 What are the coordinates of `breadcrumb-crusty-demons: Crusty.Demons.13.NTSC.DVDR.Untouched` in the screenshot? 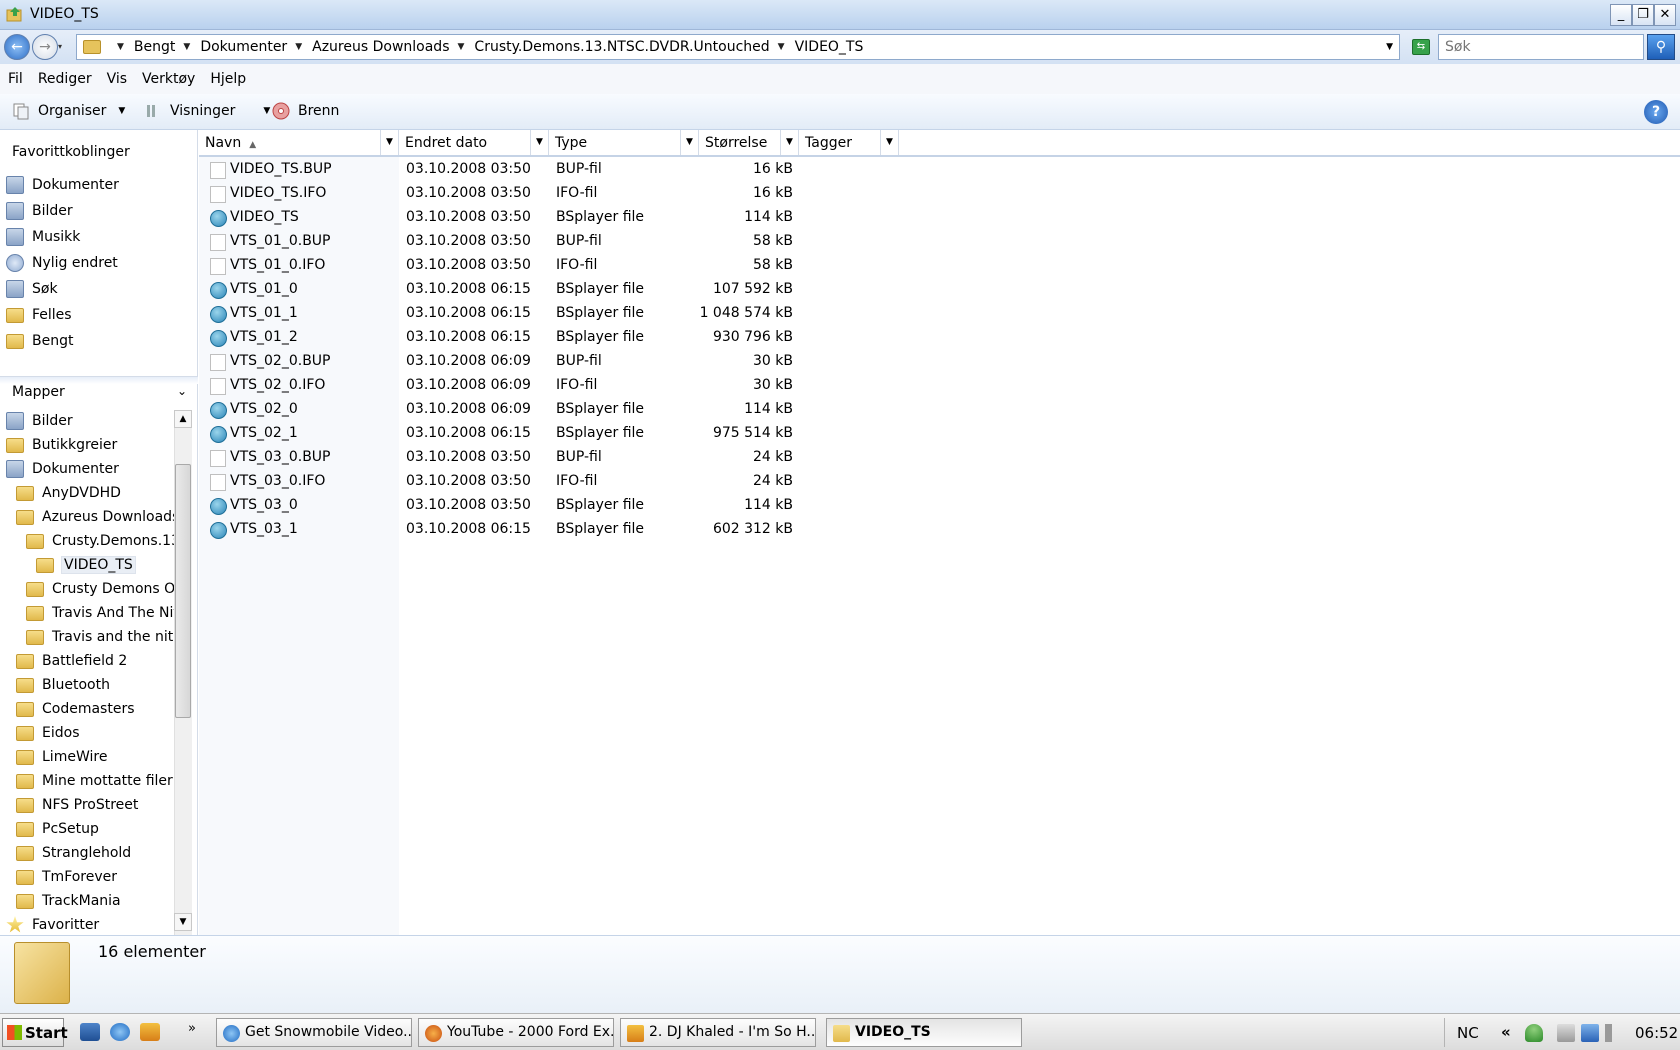 It's located at (621, 47).